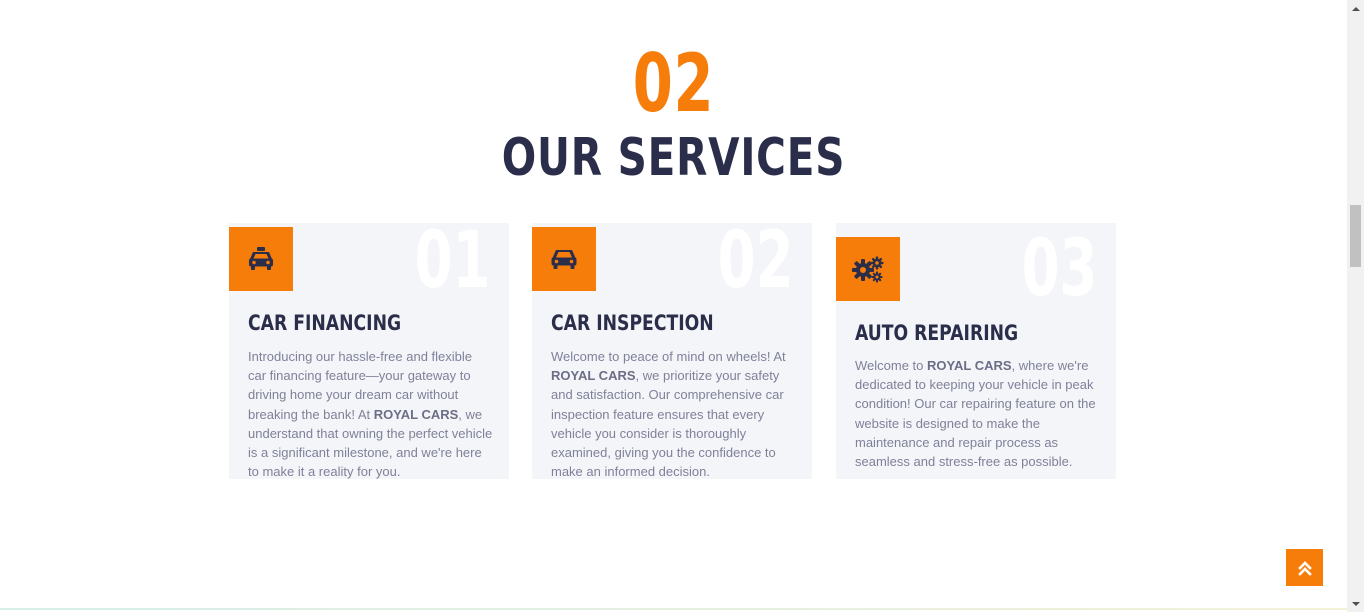 Image resolution: width=1364 pixels, height=612 pixels. Describe the element at coordinates (453, 264) in the screenshot. I see `card-number: 01` at that location.